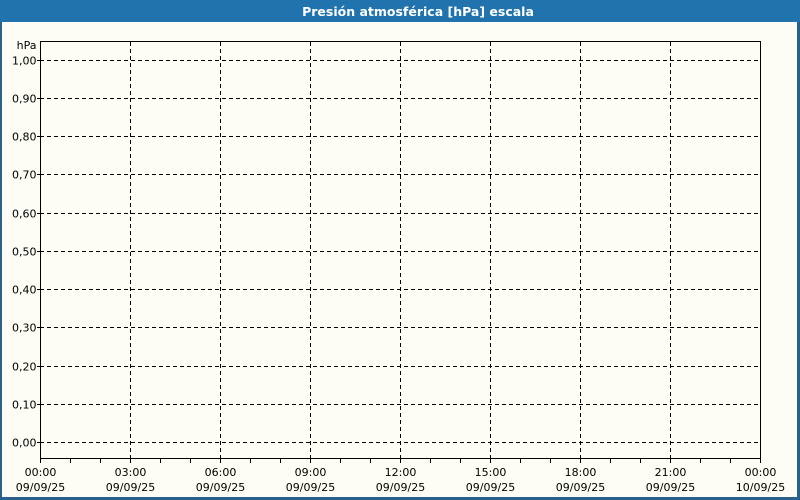  Describe the element at coordinates (581, 472) in the screenshot. I see `x-tick-time-label: 18:00` at that location.